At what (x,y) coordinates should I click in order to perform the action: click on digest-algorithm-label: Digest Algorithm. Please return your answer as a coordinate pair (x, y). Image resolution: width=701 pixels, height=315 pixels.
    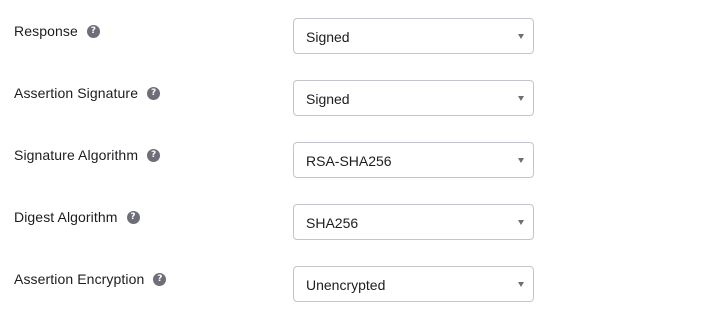
    Looking at the image, I should click on (66, 217).